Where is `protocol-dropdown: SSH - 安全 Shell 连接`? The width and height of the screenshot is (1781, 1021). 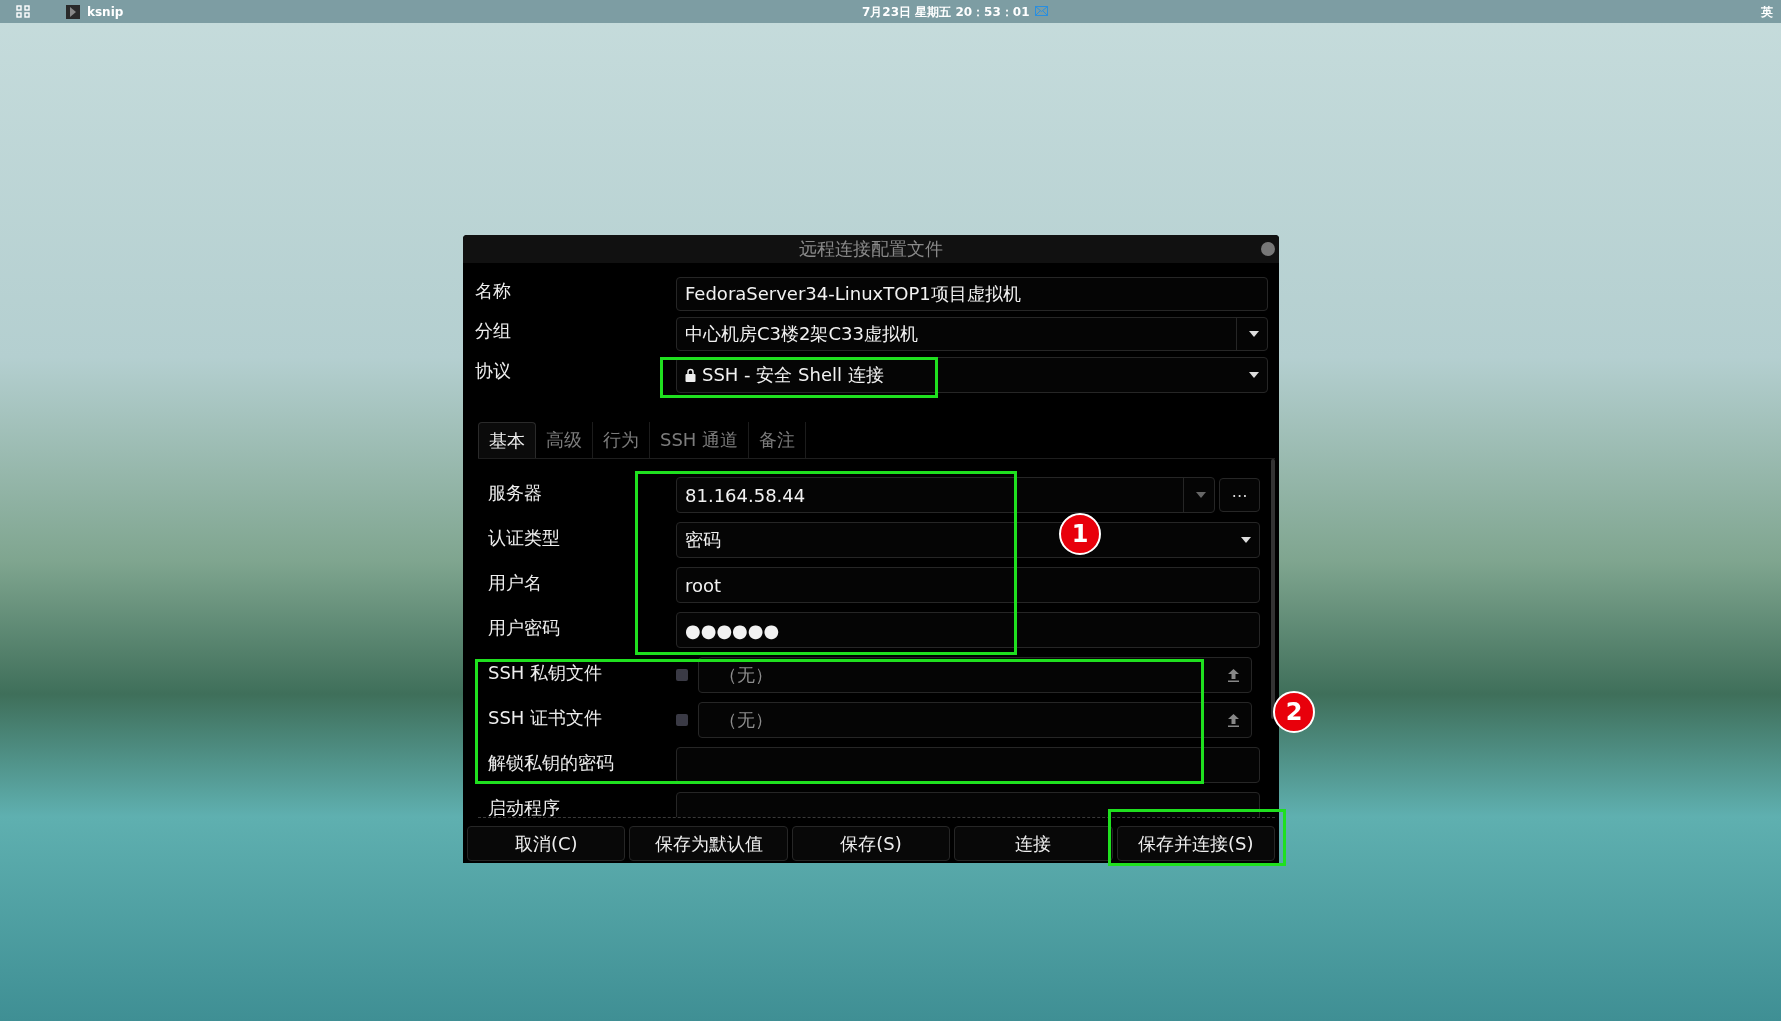 protocol-dropdown: SSH - 安全 Shell 连接 is located at coordinates (972, 375).